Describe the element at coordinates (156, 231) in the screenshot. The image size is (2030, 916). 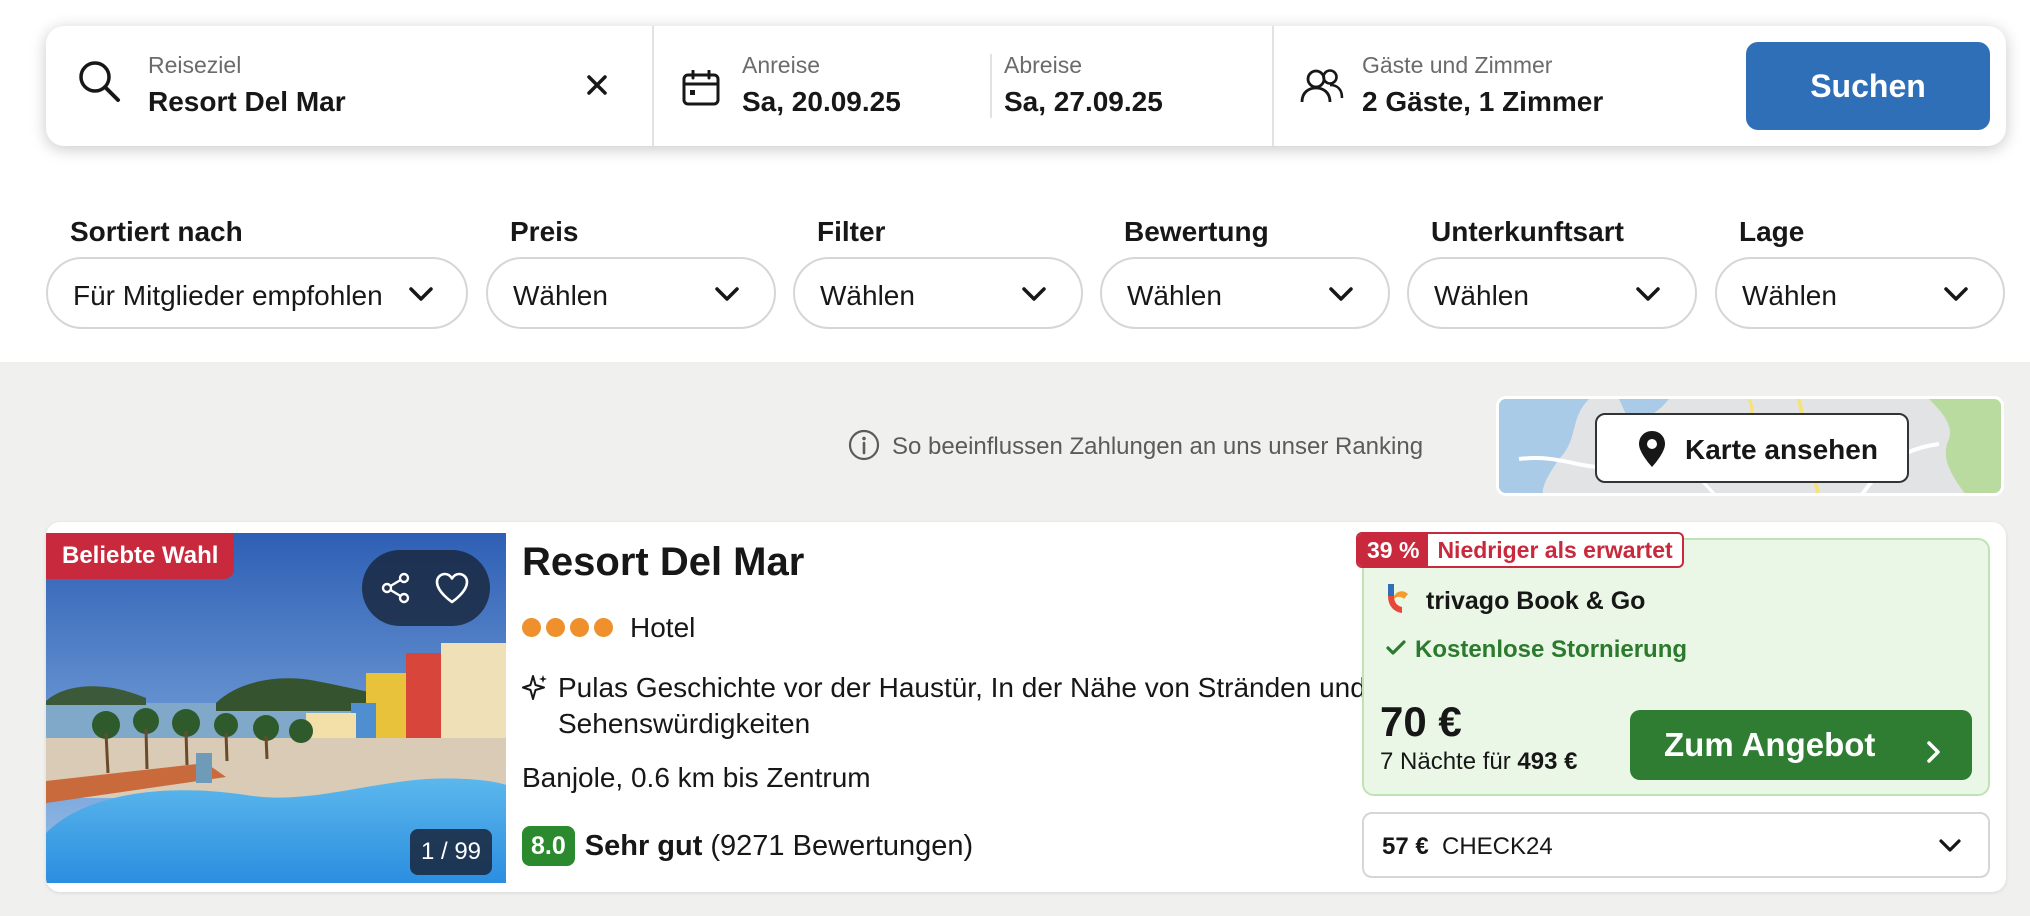
I see `filter-label-sort: Sortiert nach` at that location.